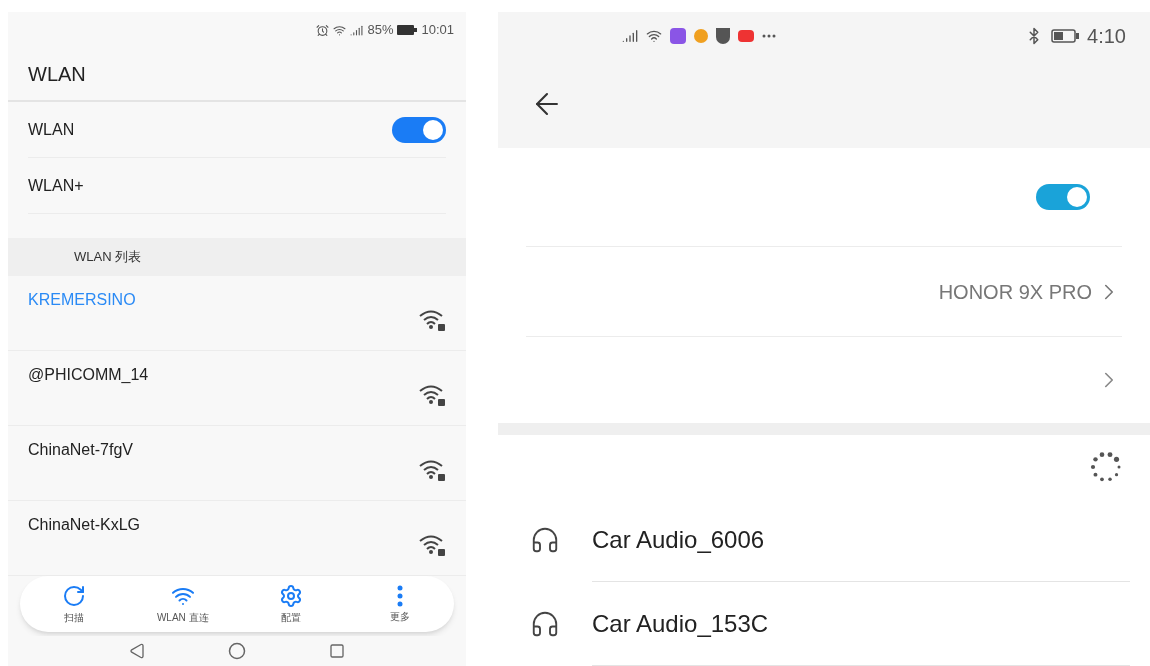  What do you see at coordinates (82, 300) in the screenshot?
I see `network-name: KREMERSINO` at bounding box center [82, 300].